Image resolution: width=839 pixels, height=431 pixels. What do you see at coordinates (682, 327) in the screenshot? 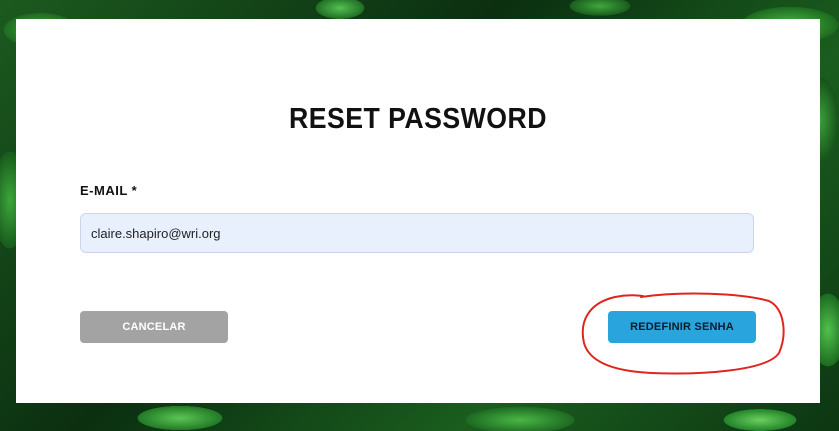
I see `reset-password-button: REDEFINIR SENHA` at bounding box center [682, 327].